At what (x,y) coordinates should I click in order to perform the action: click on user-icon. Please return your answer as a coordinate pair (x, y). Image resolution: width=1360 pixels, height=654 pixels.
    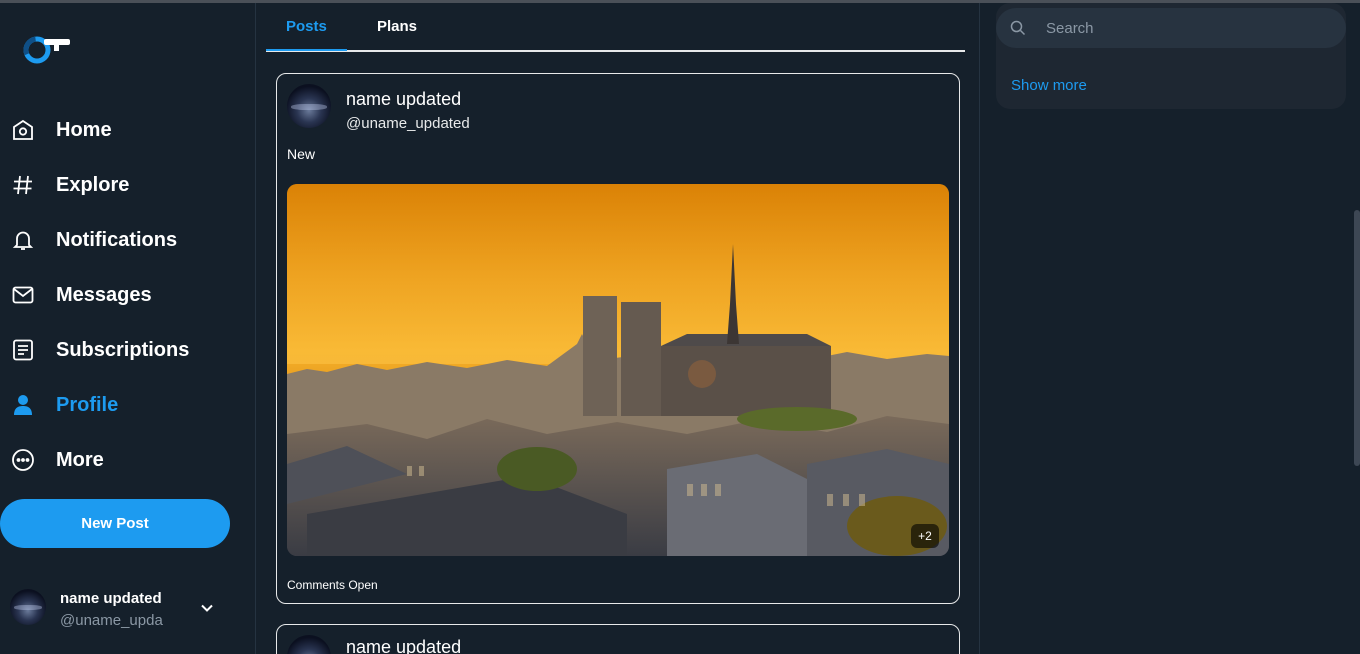
    Looking at the image, I should click on (23, 405).